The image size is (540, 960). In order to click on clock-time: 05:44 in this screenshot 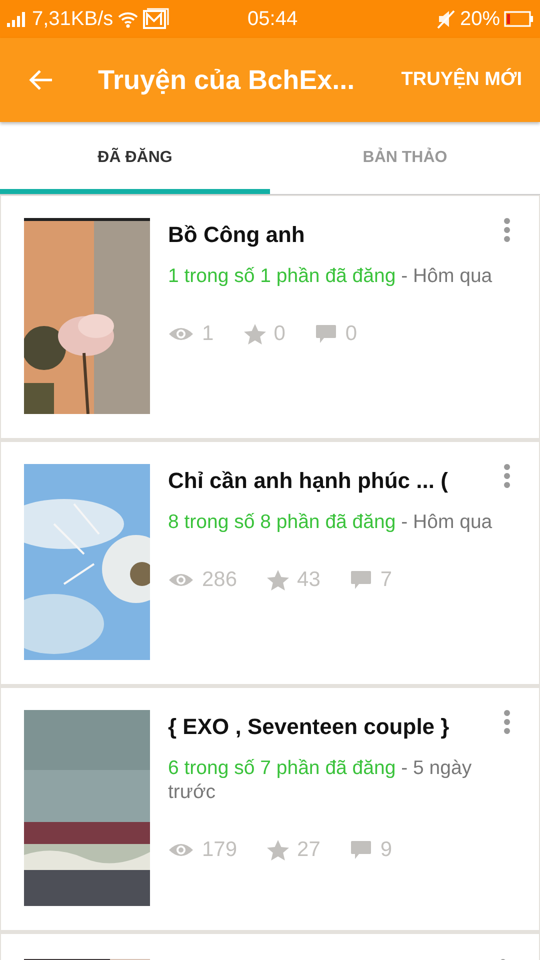, I will do `click(273, 19)`.